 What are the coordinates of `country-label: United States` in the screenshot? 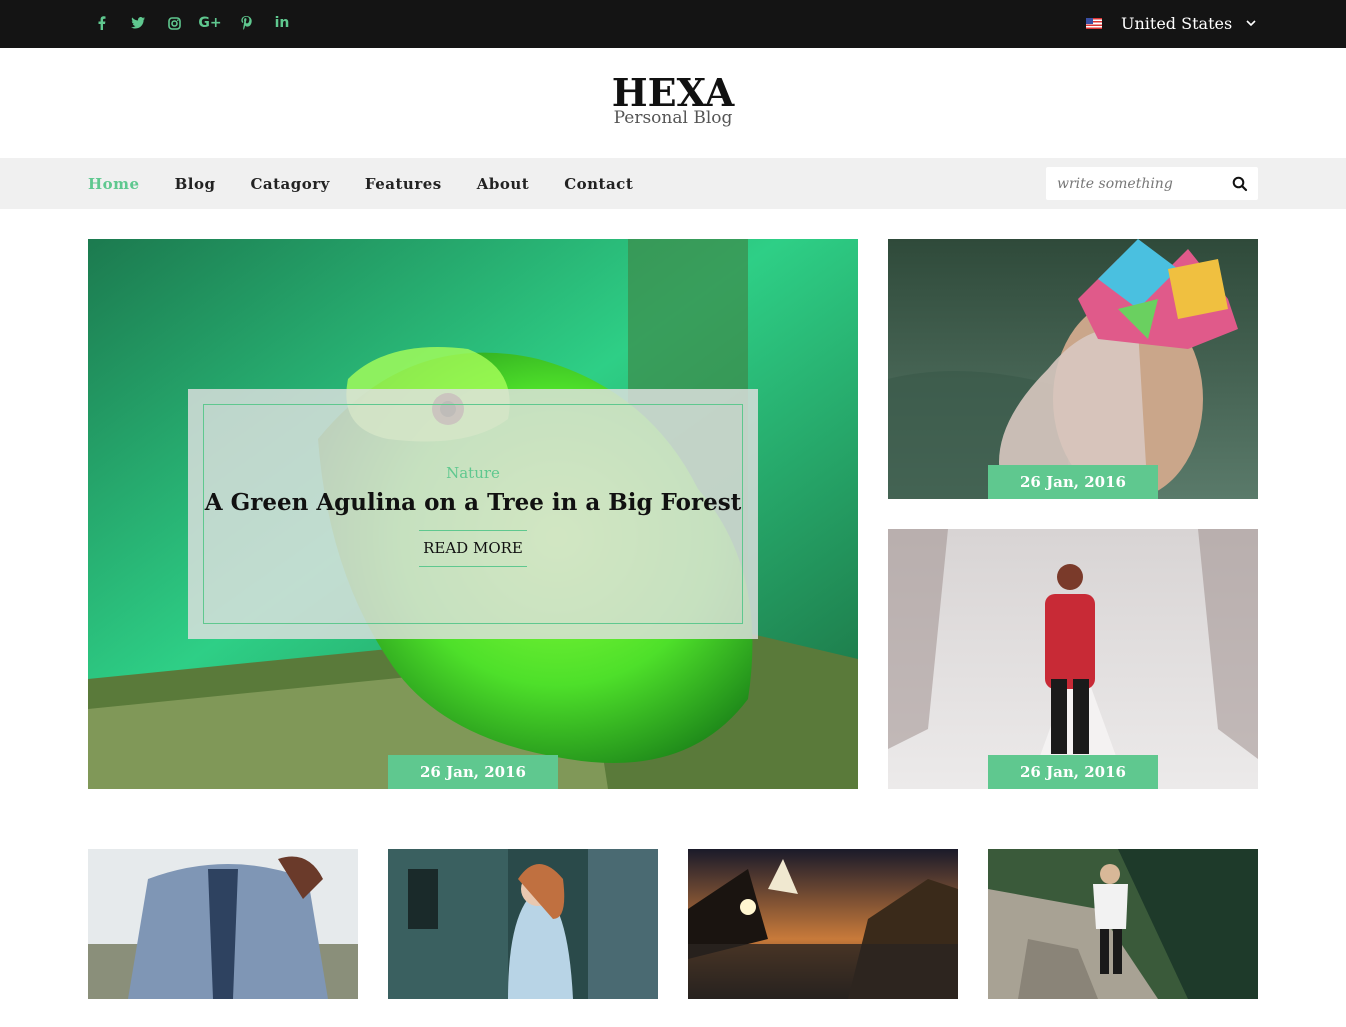 It's located at (1177, 23).